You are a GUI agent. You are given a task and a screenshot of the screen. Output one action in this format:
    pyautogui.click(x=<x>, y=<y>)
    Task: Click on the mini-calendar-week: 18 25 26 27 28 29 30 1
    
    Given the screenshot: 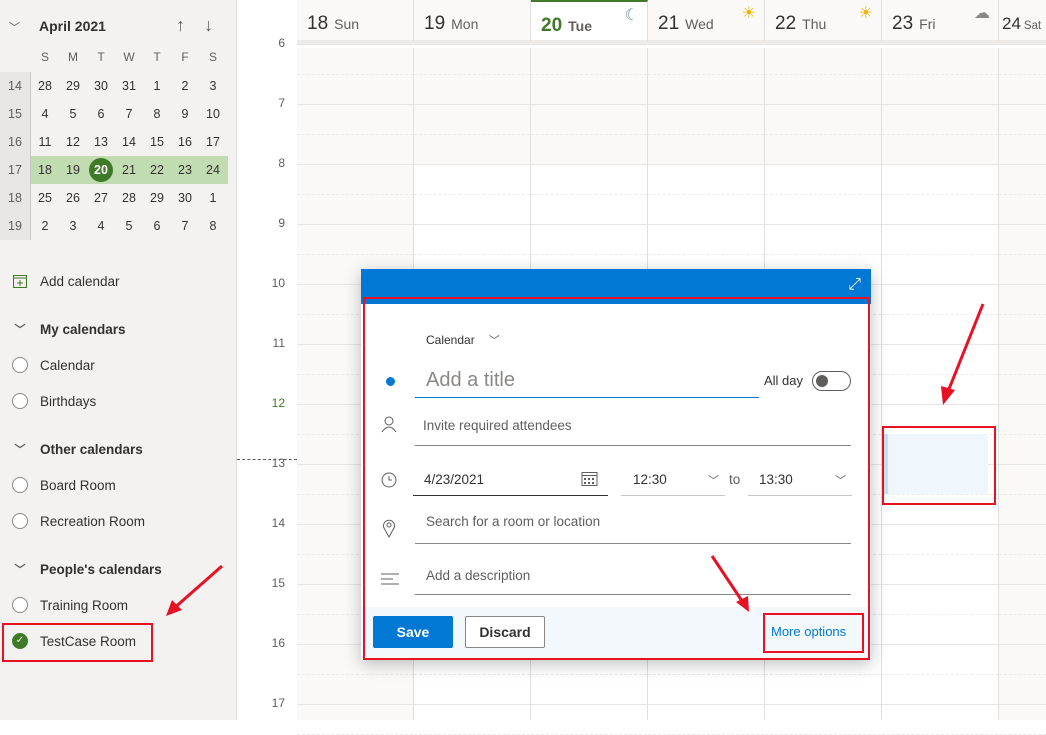 What is the action you would take?
    pyautogui.click(x=114, y=198)
    